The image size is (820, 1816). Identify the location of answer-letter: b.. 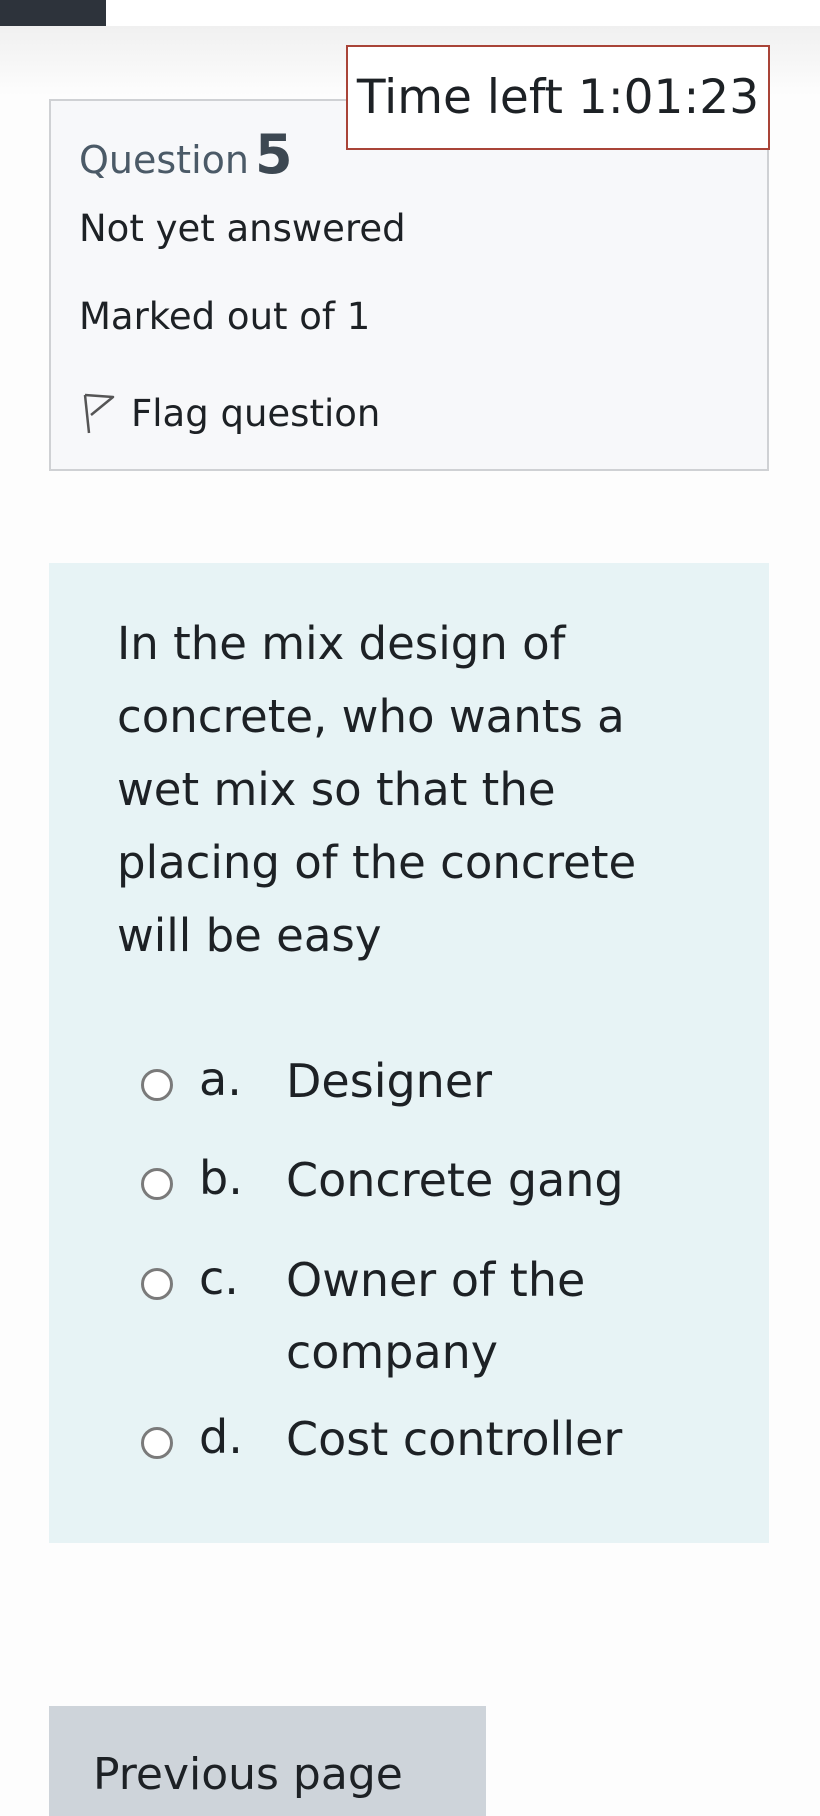
(221, 1178).